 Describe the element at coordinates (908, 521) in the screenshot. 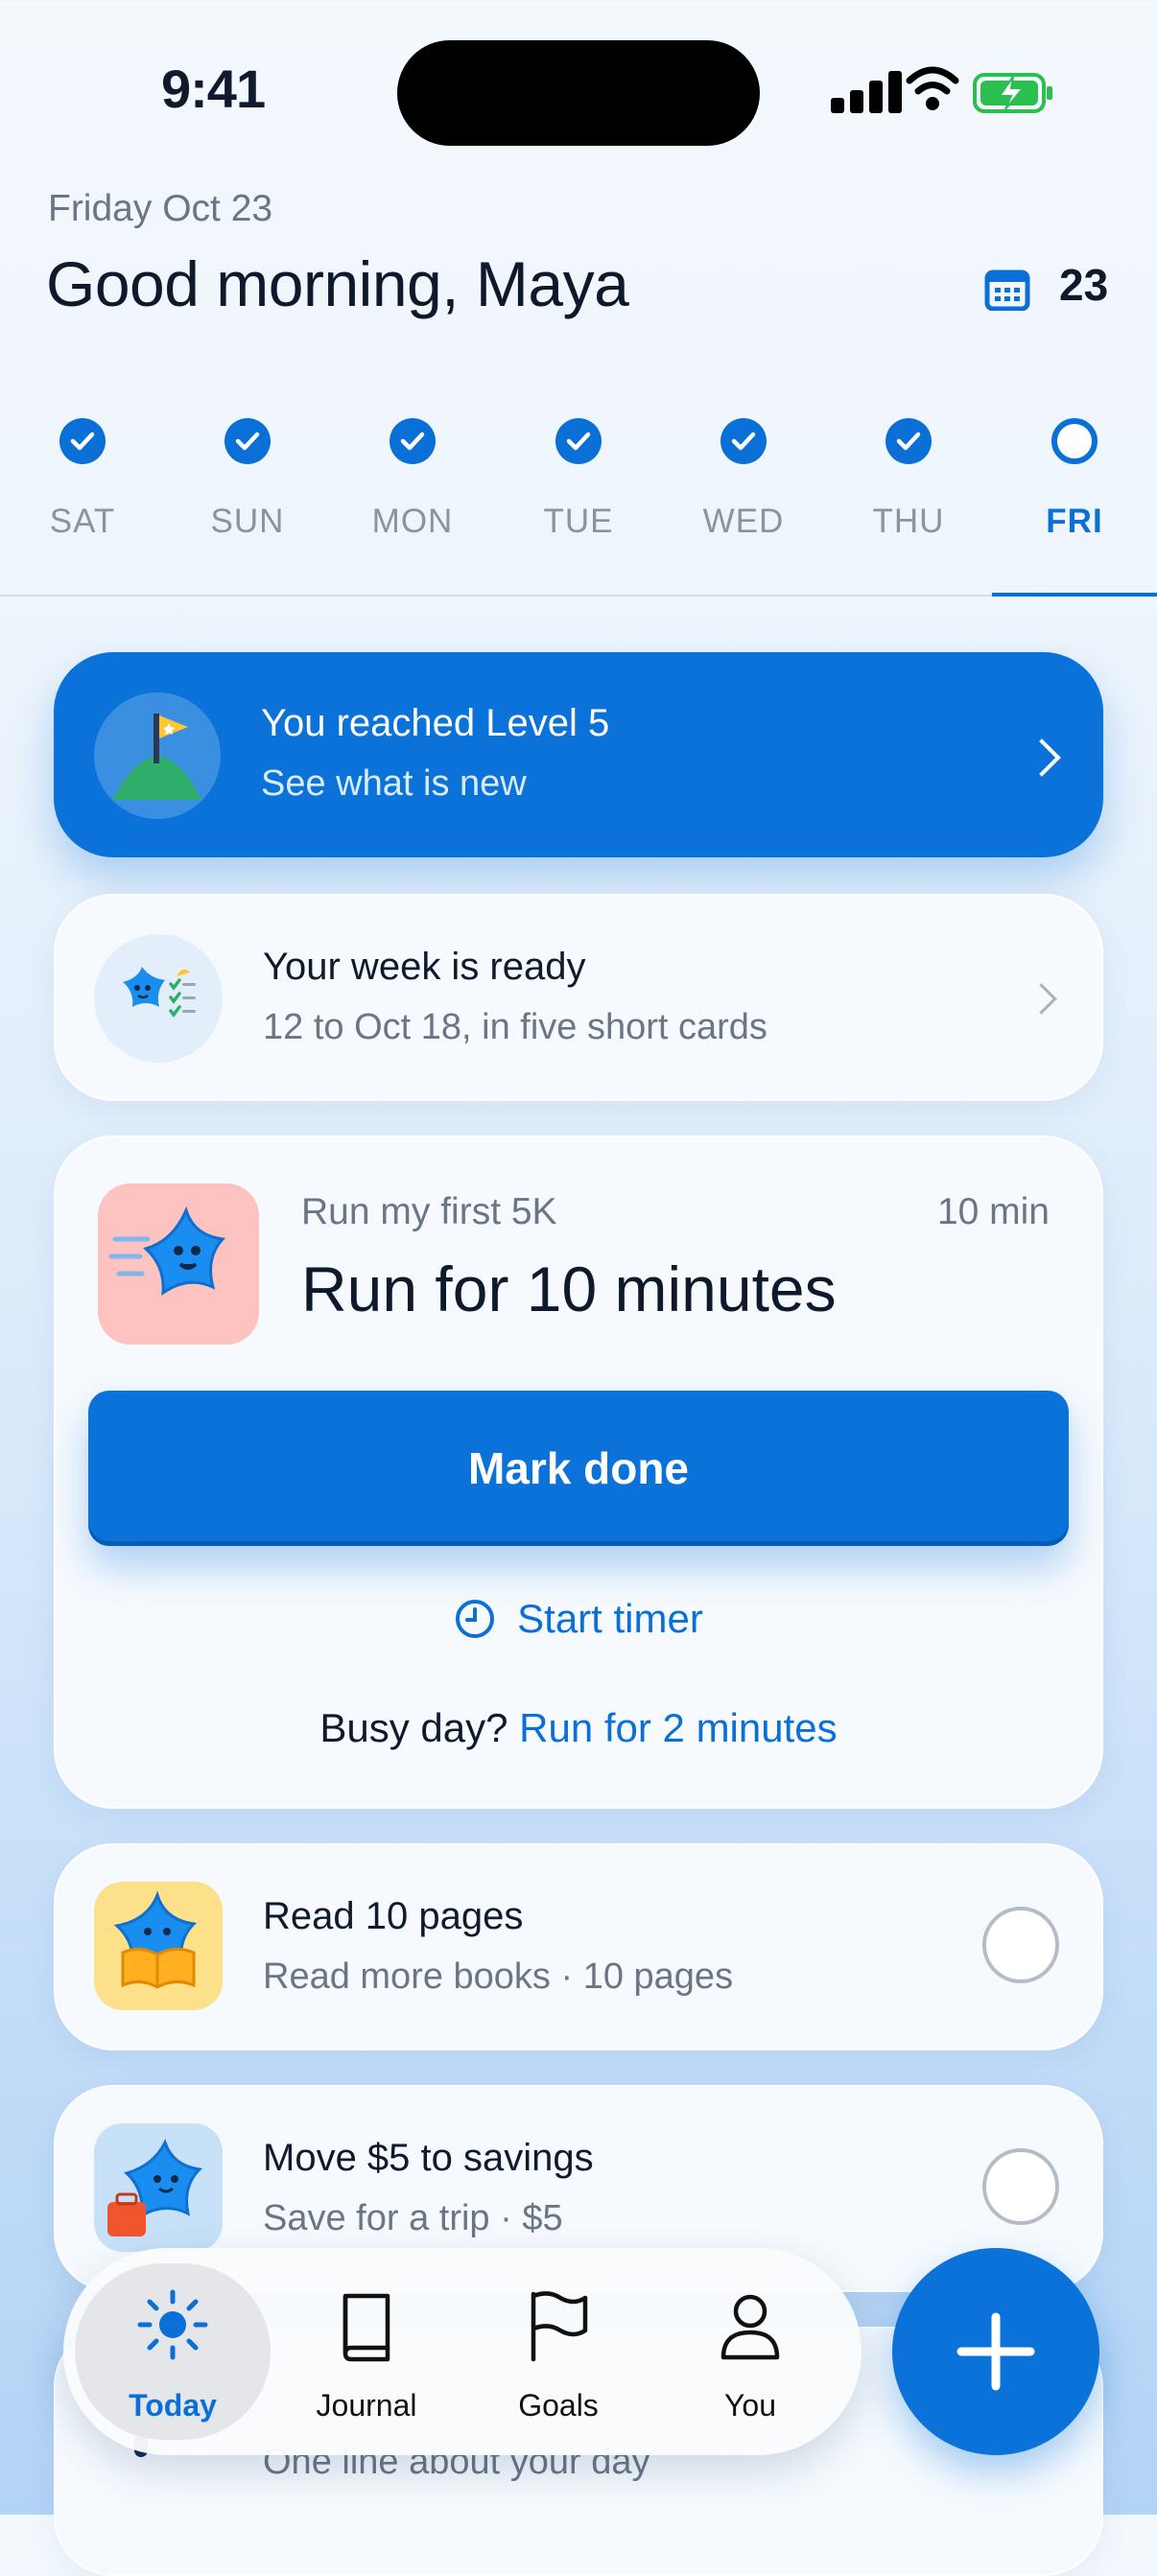

I see `day-label: THU` at that location.